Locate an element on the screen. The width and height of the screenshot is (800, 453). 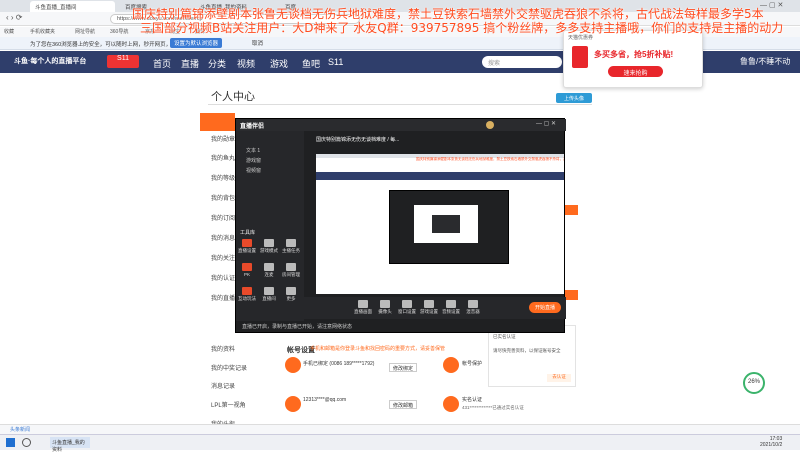
ad-popup: 天猫优惠券 多买多省，抢5折补贴! 速来抢购 is located at coordinates (633, 59).